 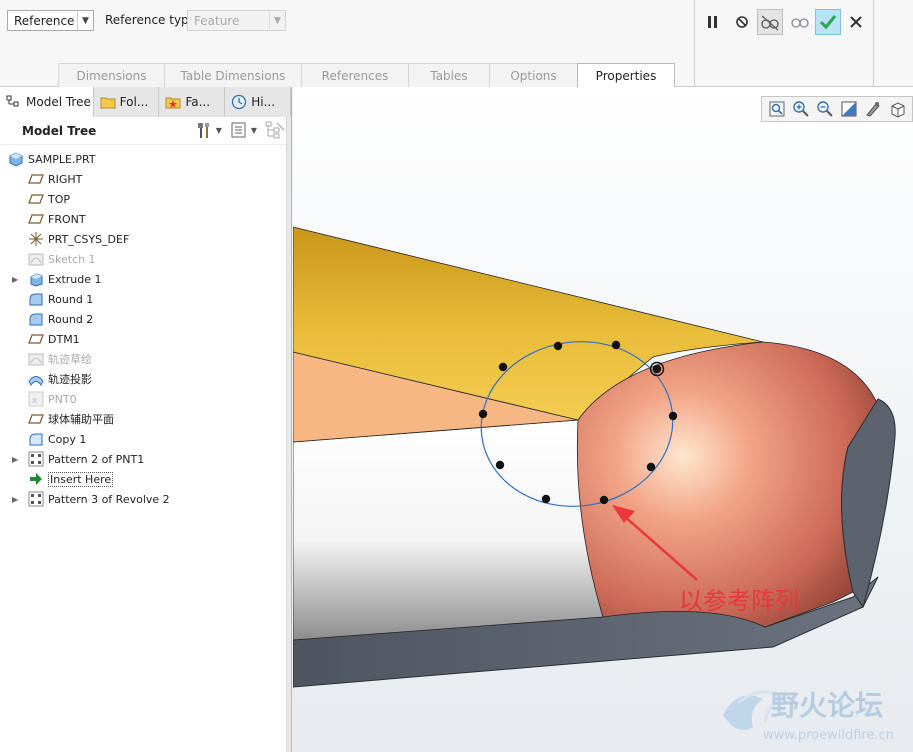 I want to click on tree-item: DTM1, so click(x=145, y=339).